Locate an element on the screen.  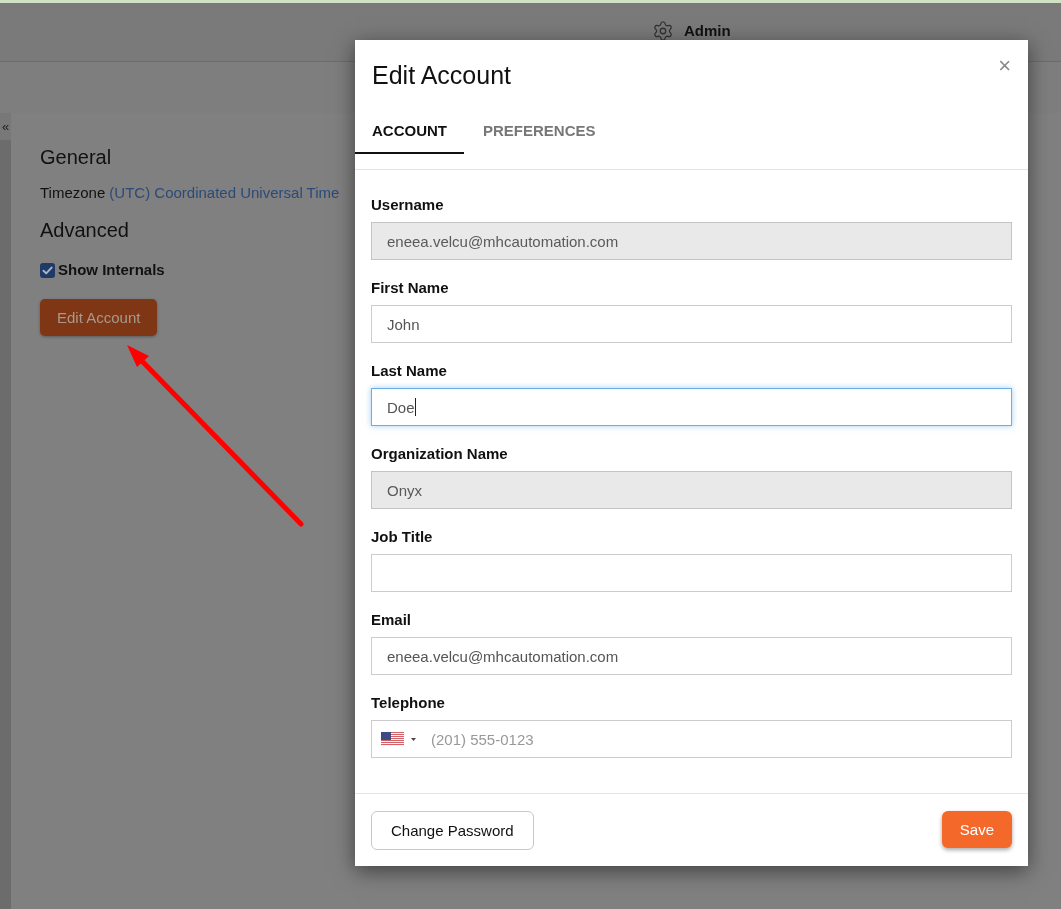
text-field: eneea.velcu@mhcautomation.com is located at coordinates (691, 656).